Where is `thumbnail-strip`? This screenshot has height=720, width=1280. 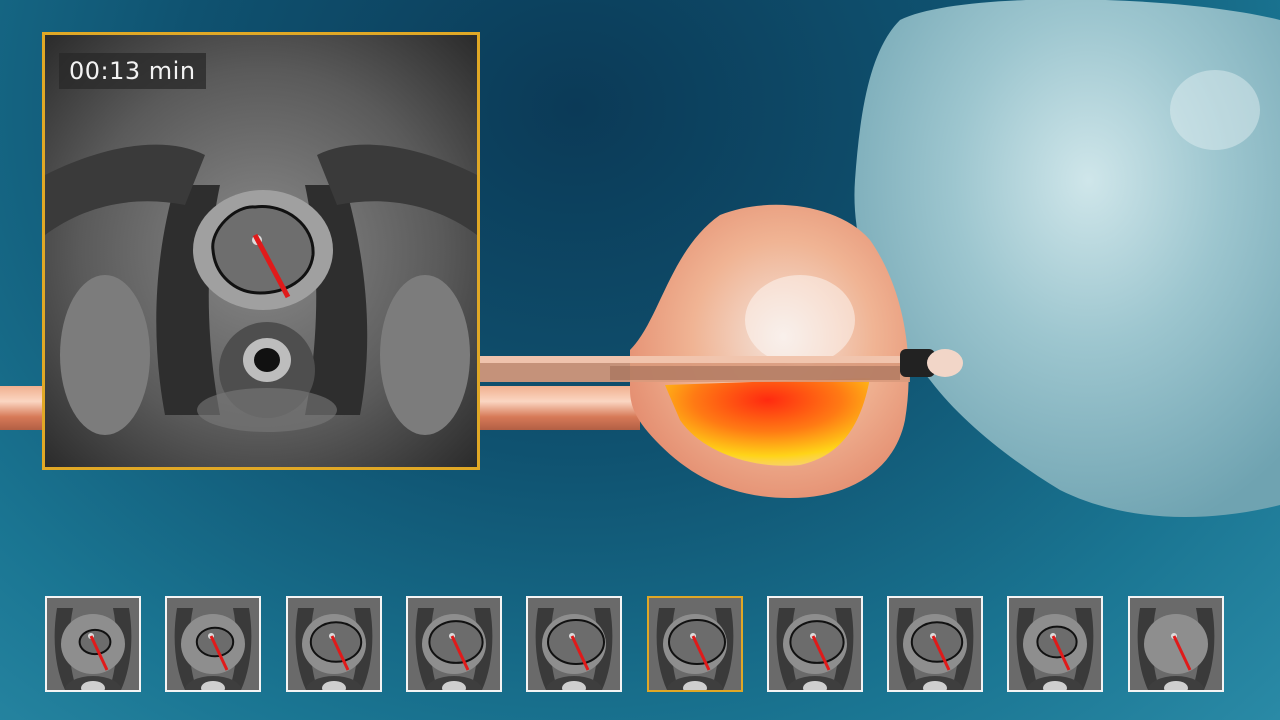
thumbnail-strip is located at coordinates (637, 646).